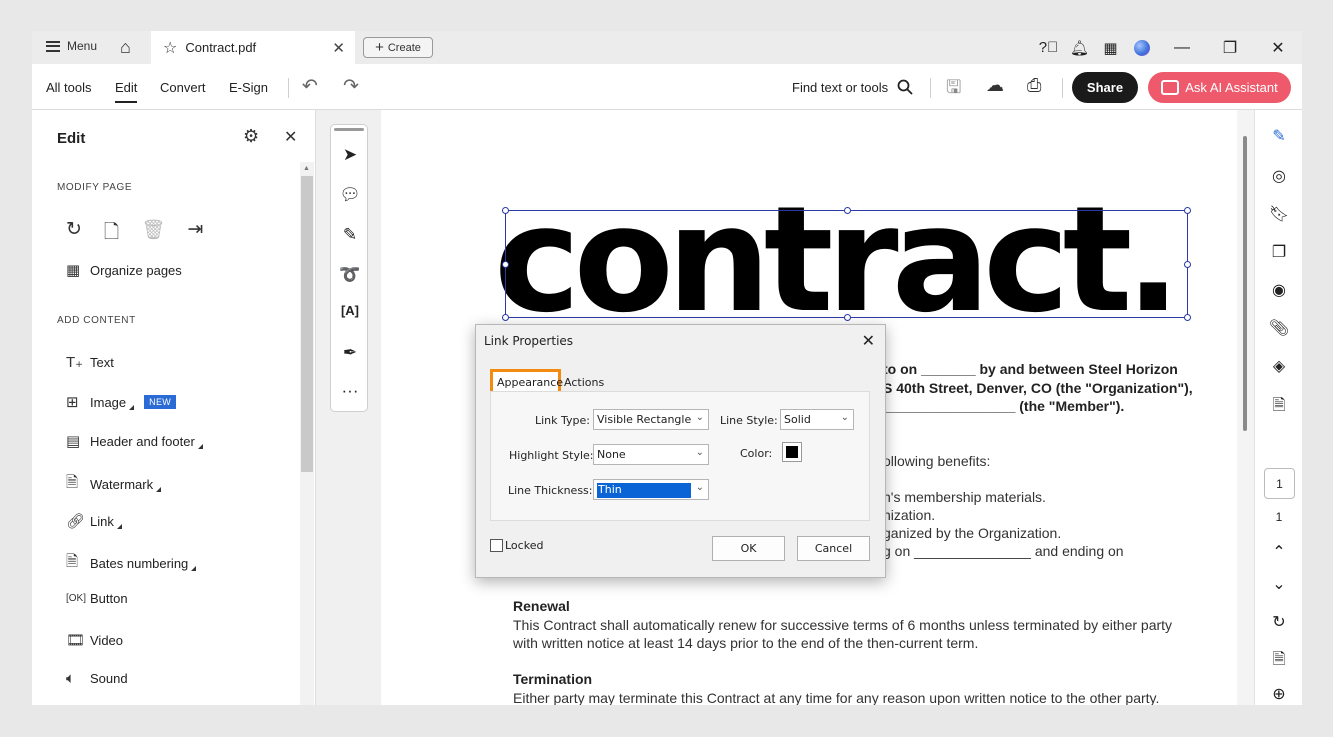  Describe the element at coordinates (1110, 48) in the screenshot. I see `apps-grid-icon: ▦` at that location.